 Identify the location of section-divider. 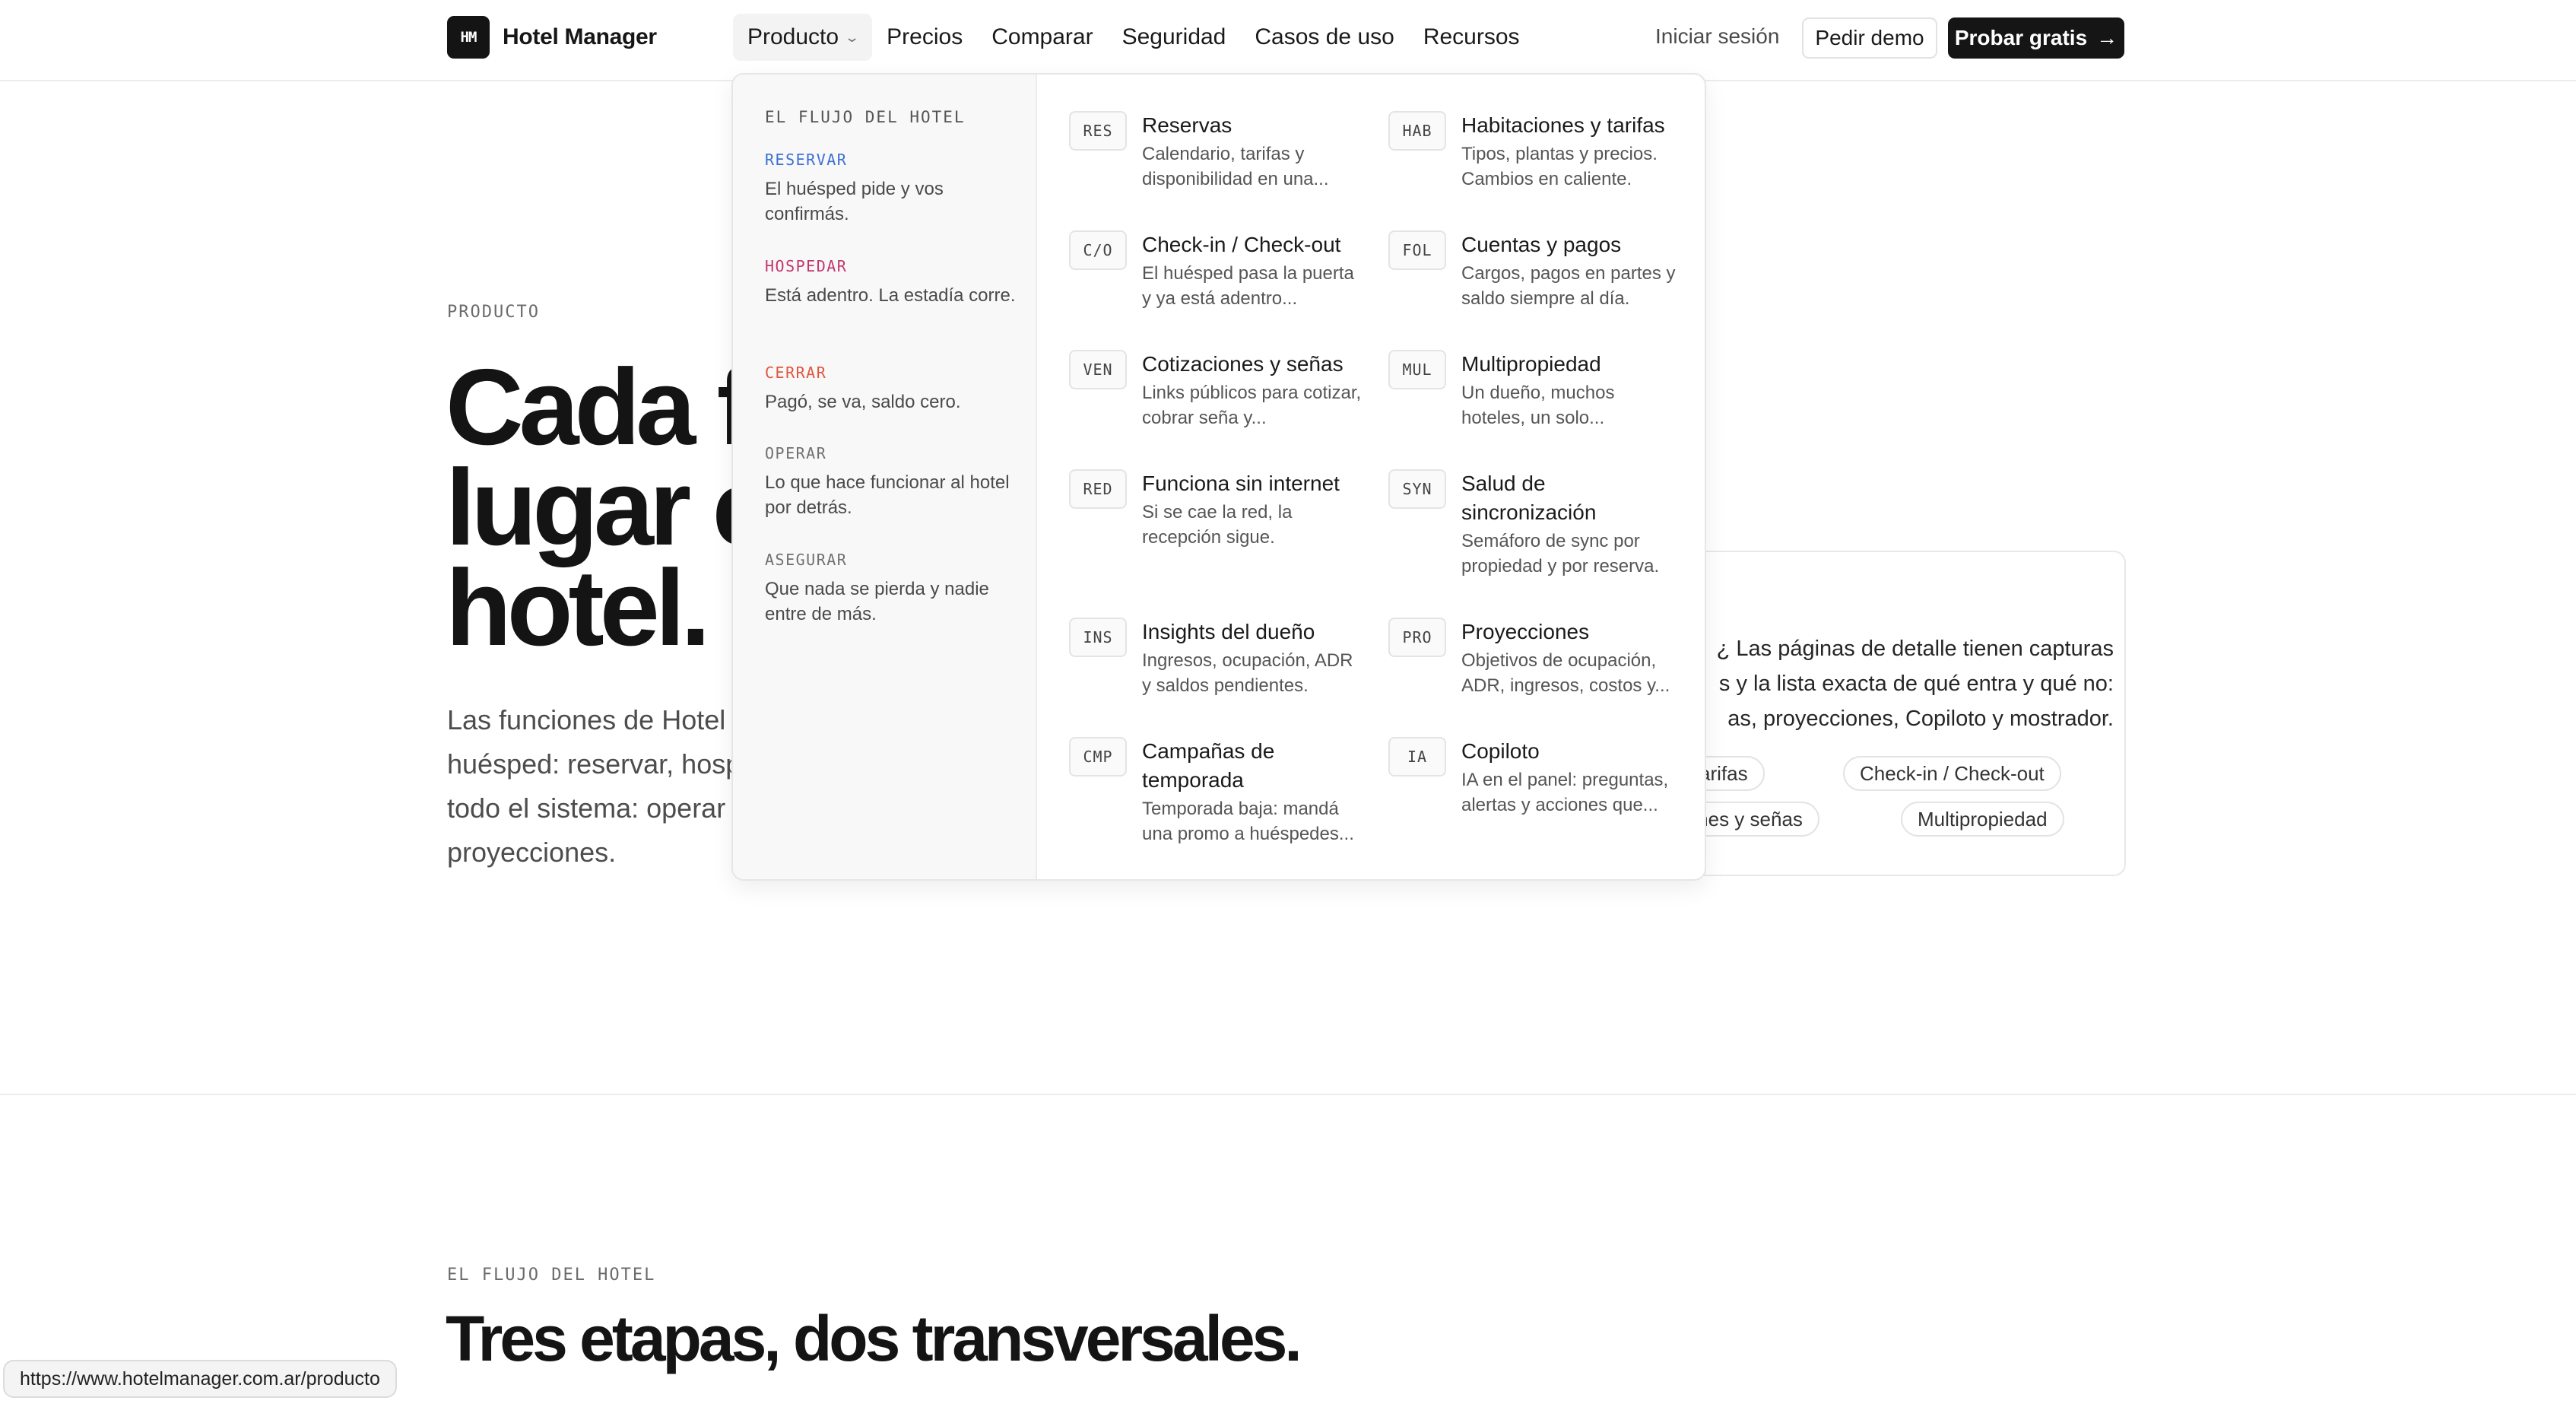
(1288, 1094).